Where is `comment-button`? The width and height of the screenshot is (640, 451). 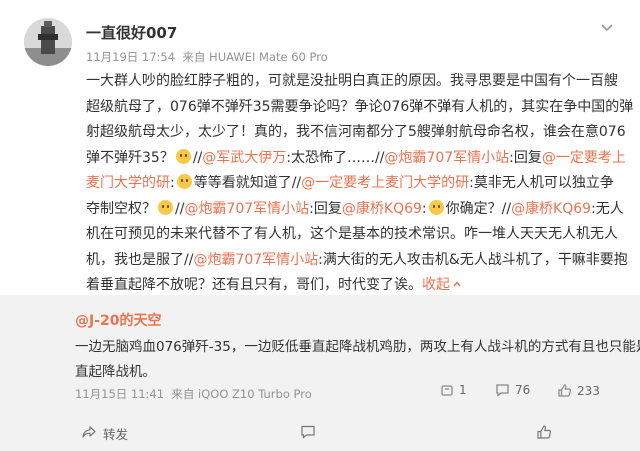
comment-button is located at coordinates (308, 433).